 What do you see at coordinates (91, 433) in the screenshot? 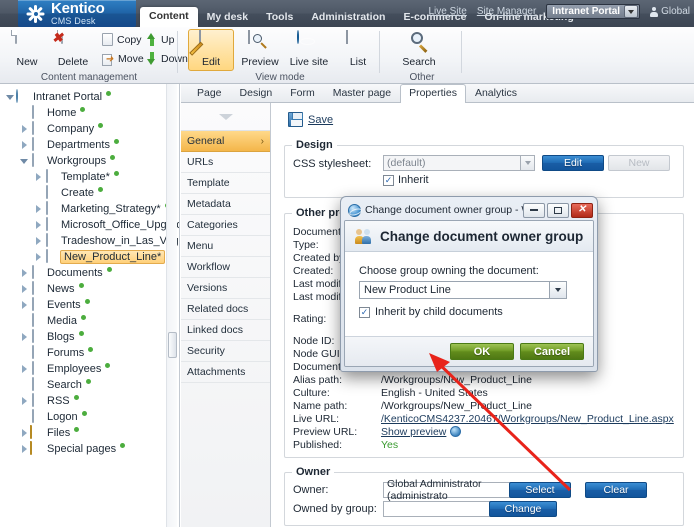
I see `tree-node: Files` at bounding box center [91, 433].